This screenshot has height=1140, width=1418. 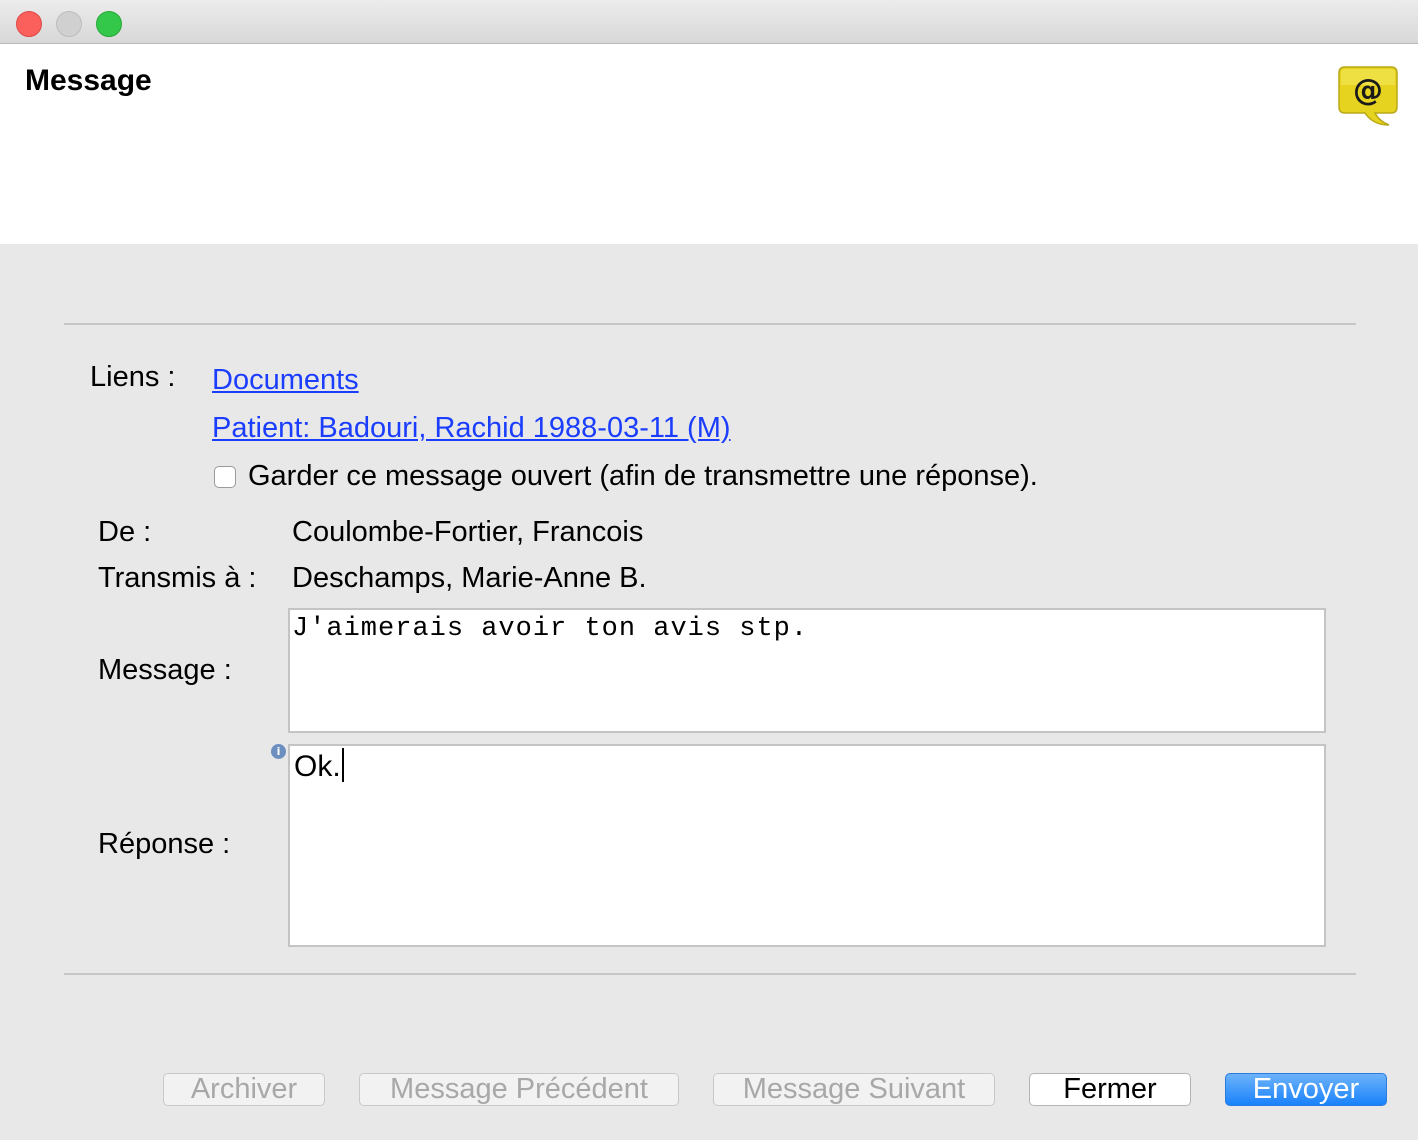 I want to click on text-caret, so click(x=342, y=765).